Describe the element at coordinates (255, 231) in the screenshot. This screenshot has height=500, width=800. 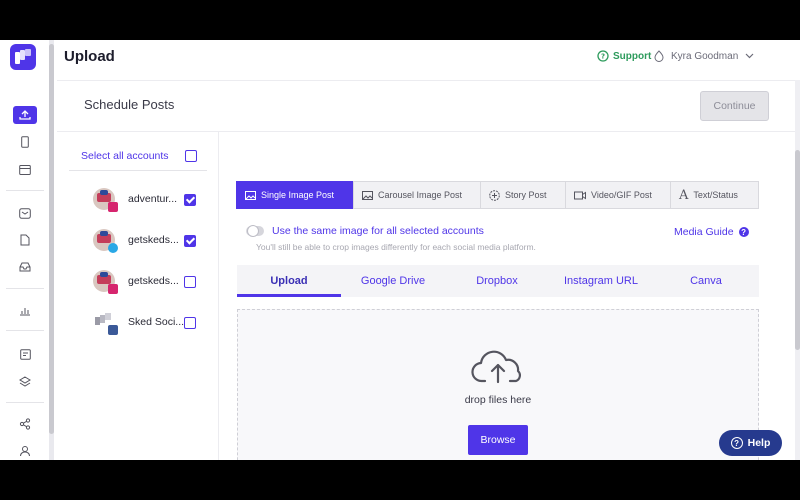
I see `same-image-toggle` at that location.